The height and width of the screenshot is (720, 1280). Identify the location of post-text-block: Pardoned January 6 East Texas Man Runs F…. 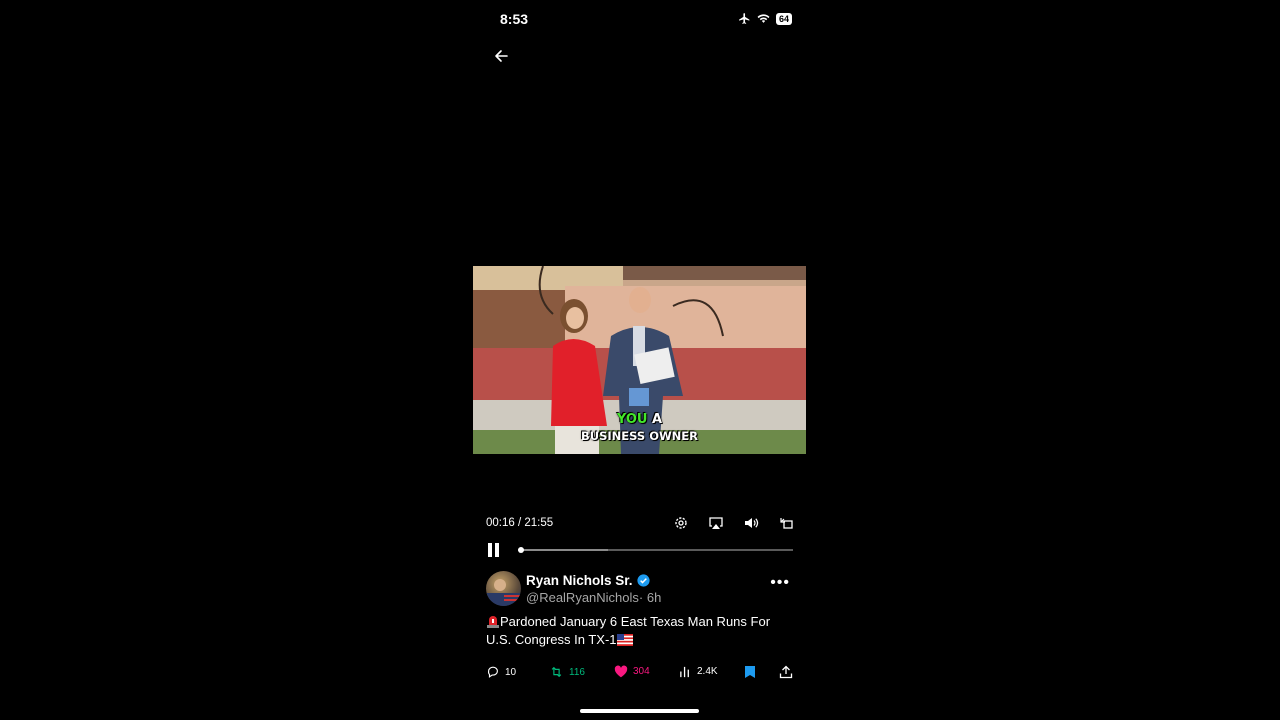
(641, 631).